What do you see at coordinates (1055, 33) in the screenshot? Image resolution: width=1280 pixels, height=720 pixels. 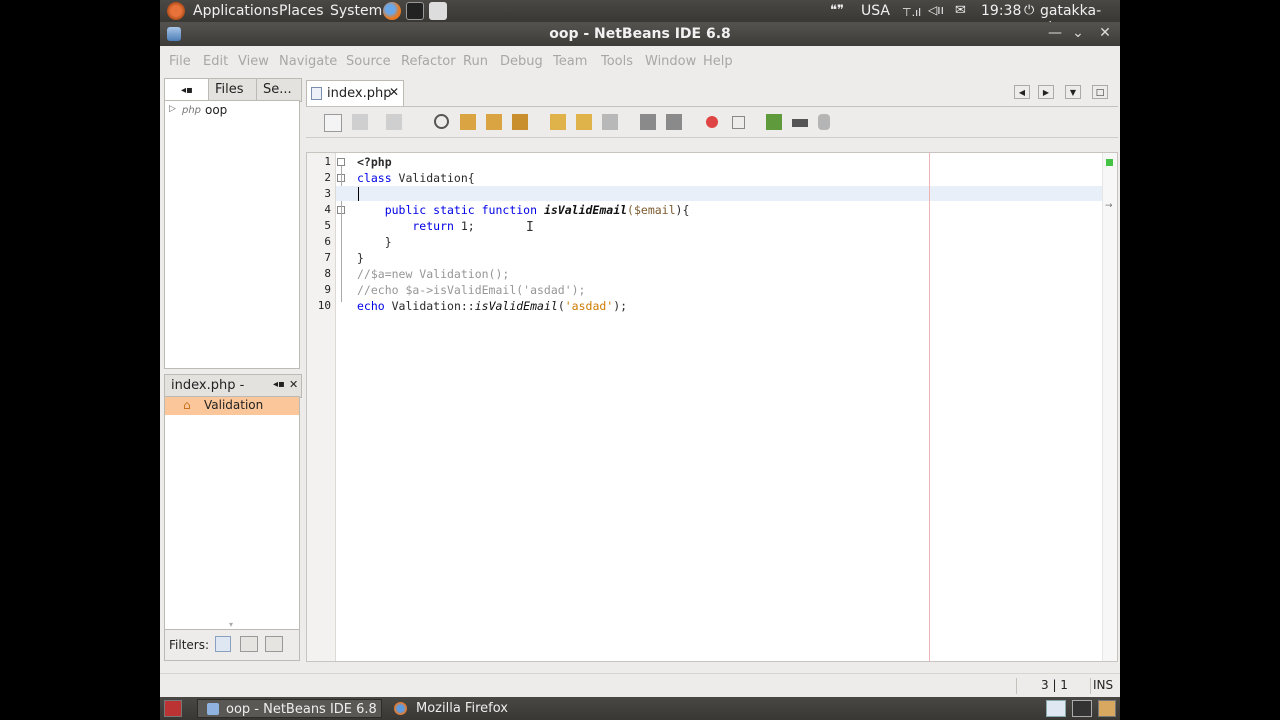 I see `minimize-icon: —` at bounding box center [1055, 33].